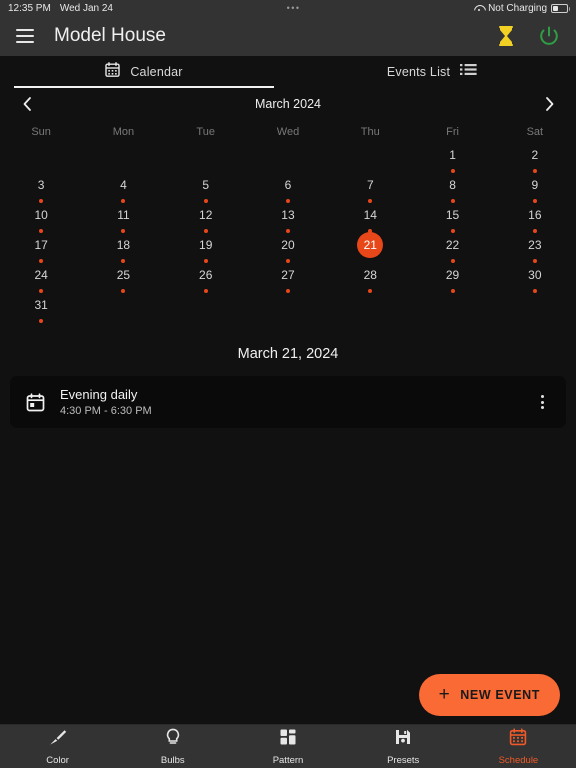  I want to click on selected-date-label: March 21, 2024, so click(288, 354).